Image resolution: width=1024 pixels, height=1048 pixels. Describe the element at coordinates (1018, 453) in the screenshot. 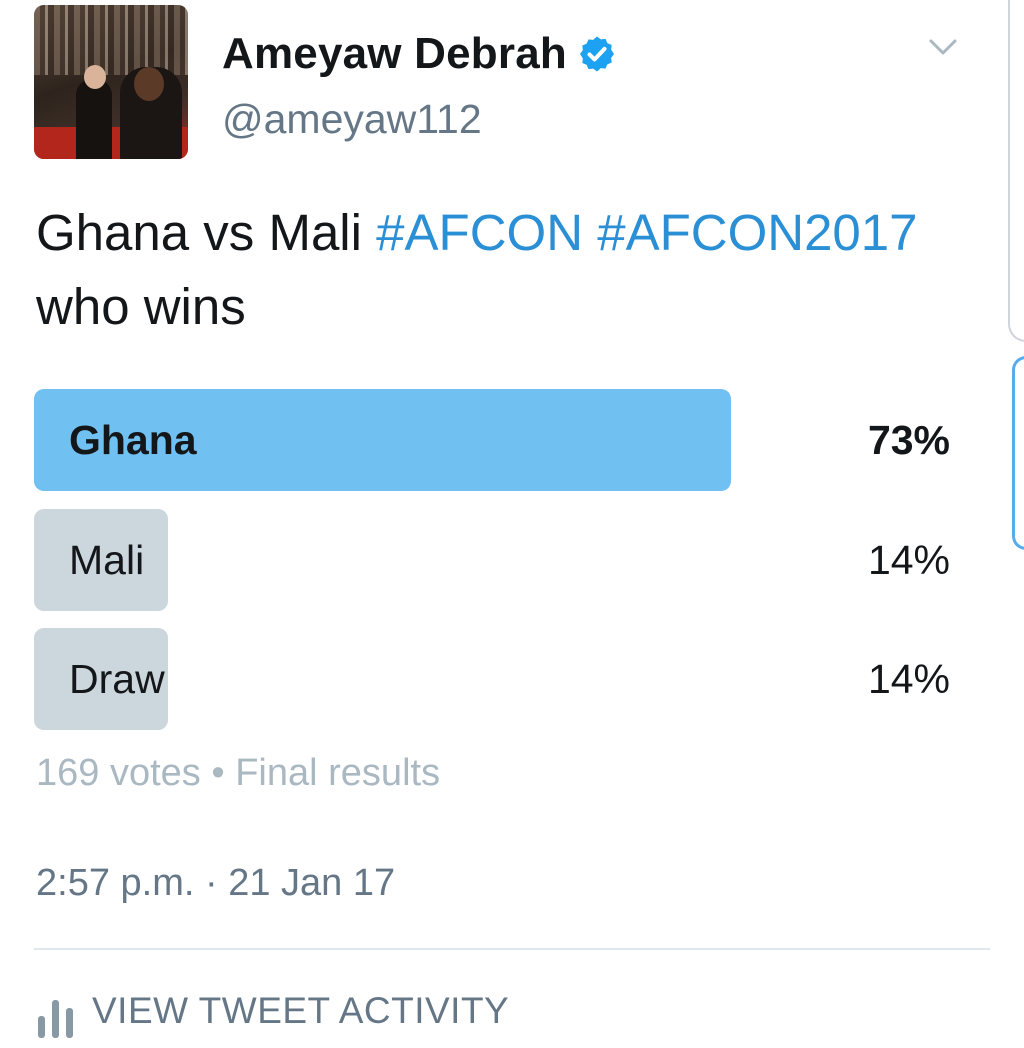

I see `adjacent-highlight-edge` at that location.